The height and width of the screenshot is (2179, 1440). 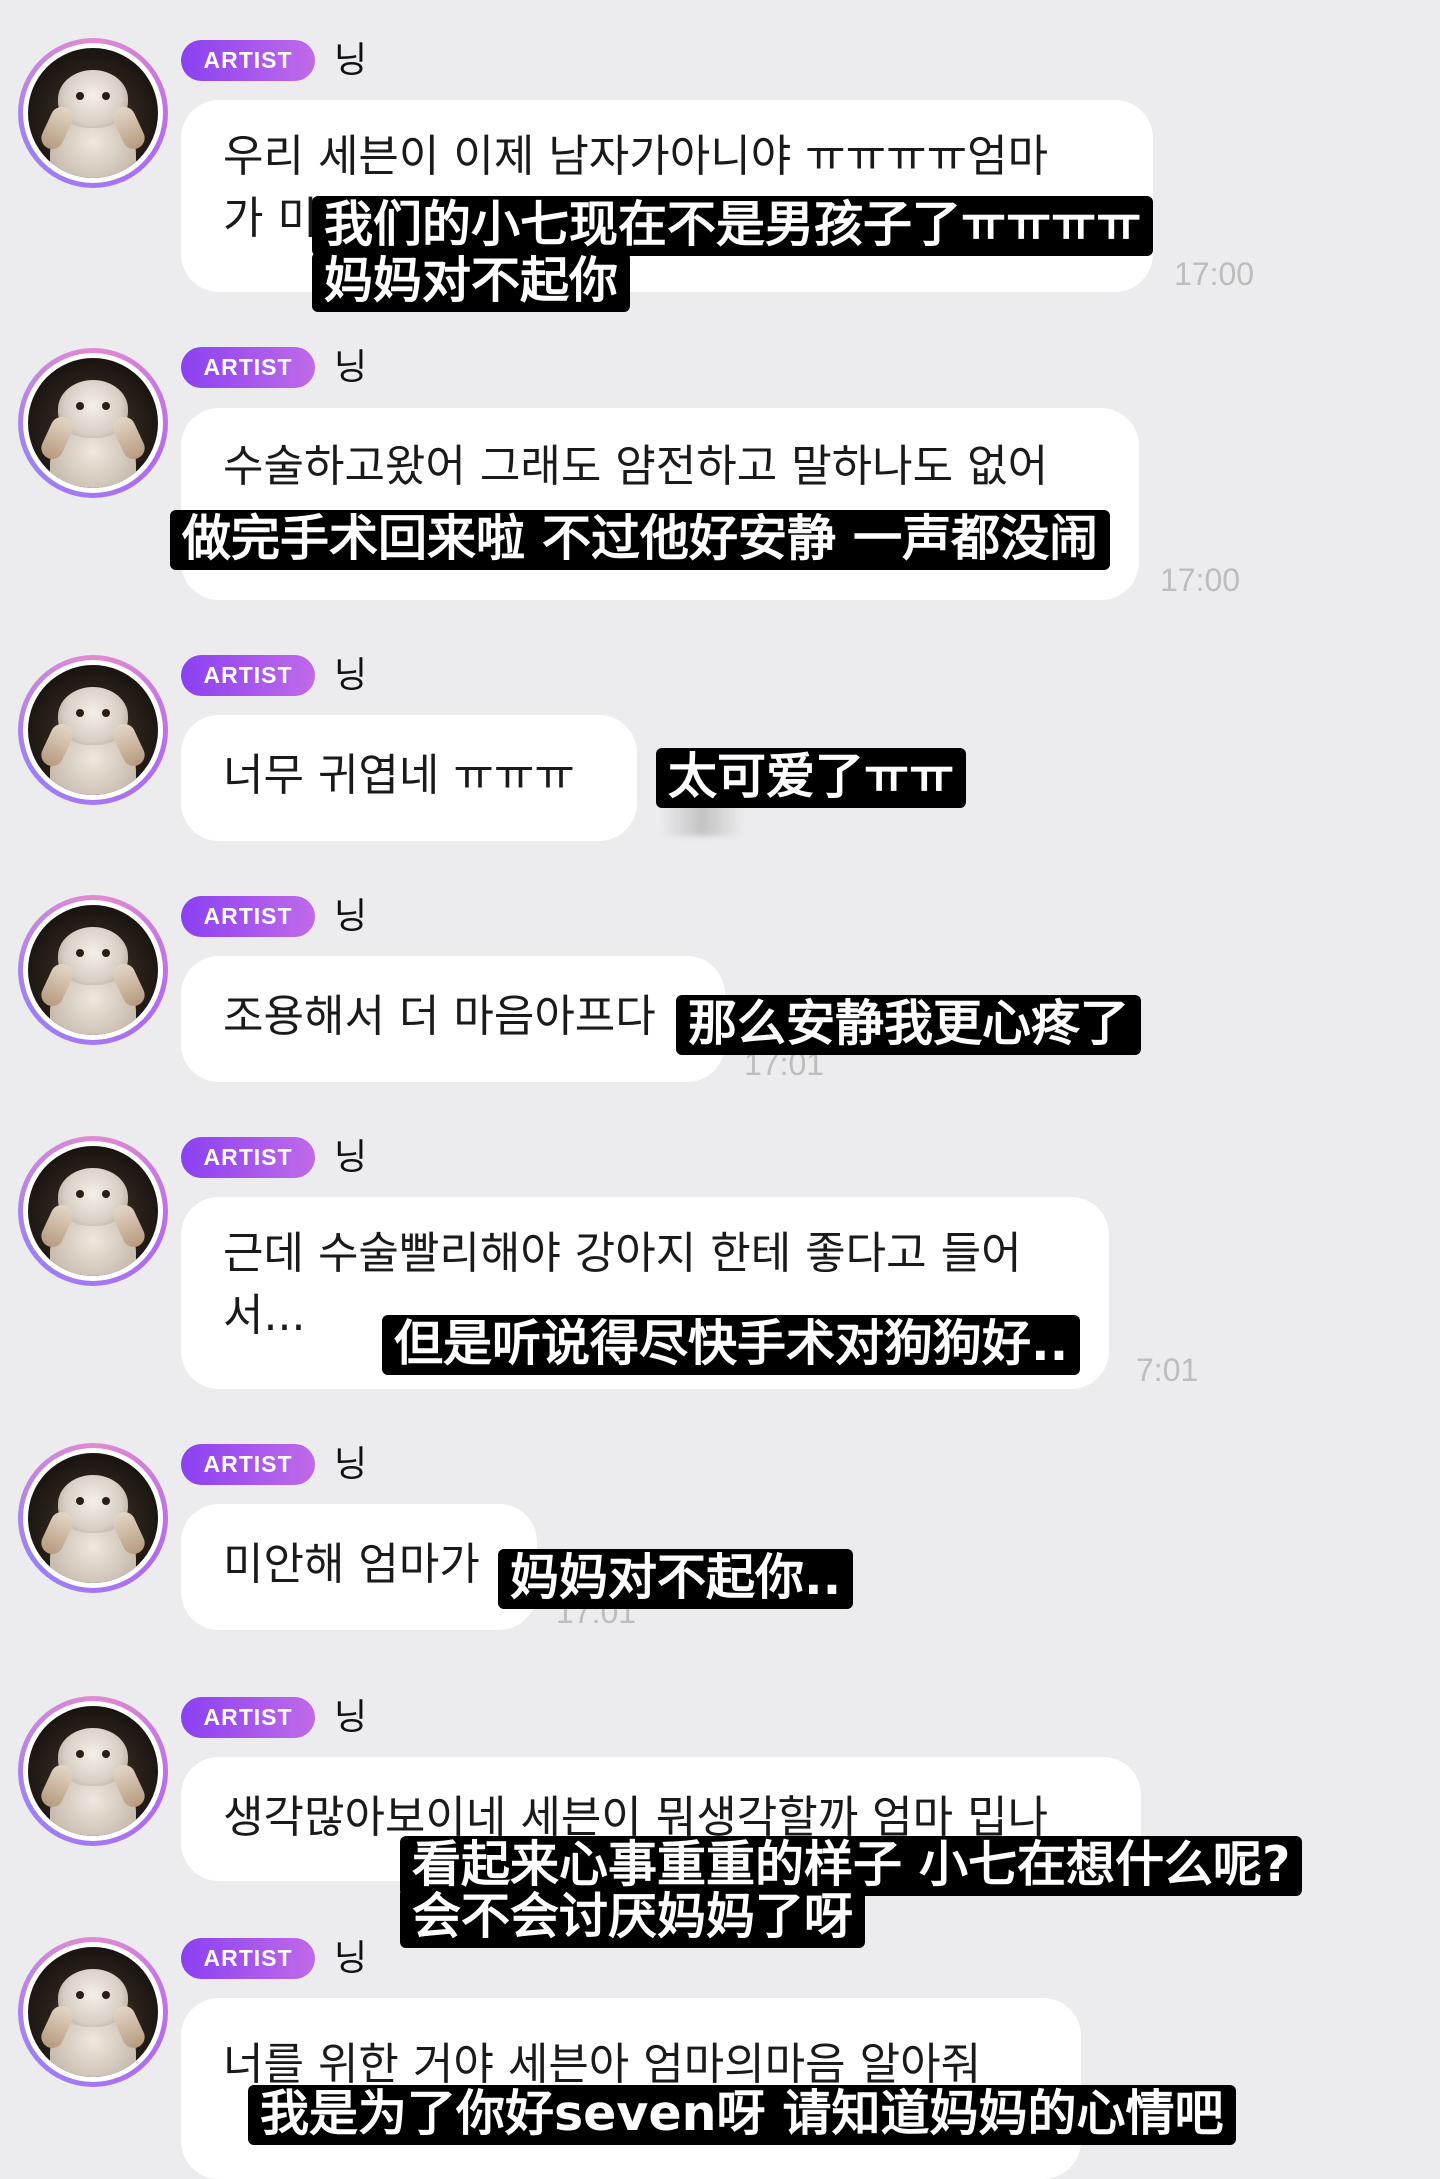 What do you see at coordinates (1167, 1370) in the screenshot?
I see `message-time: 7:01` at bounding box center [1167, 1370].